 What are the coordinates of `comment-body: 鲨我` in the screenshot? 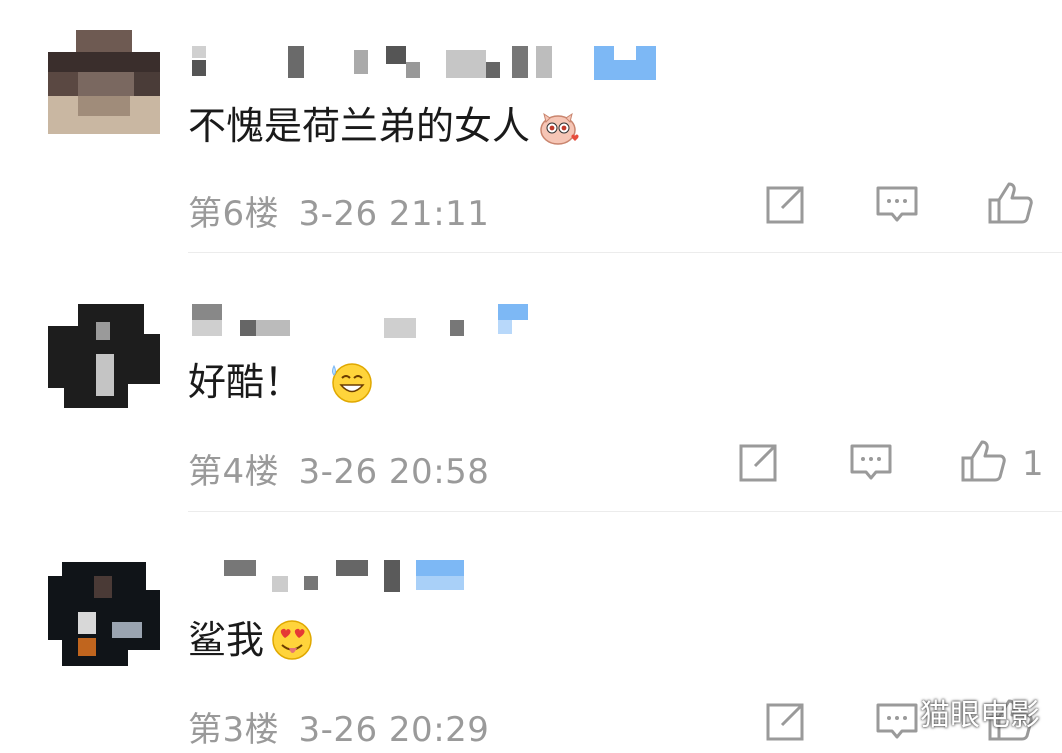 It's located at (251, 640).